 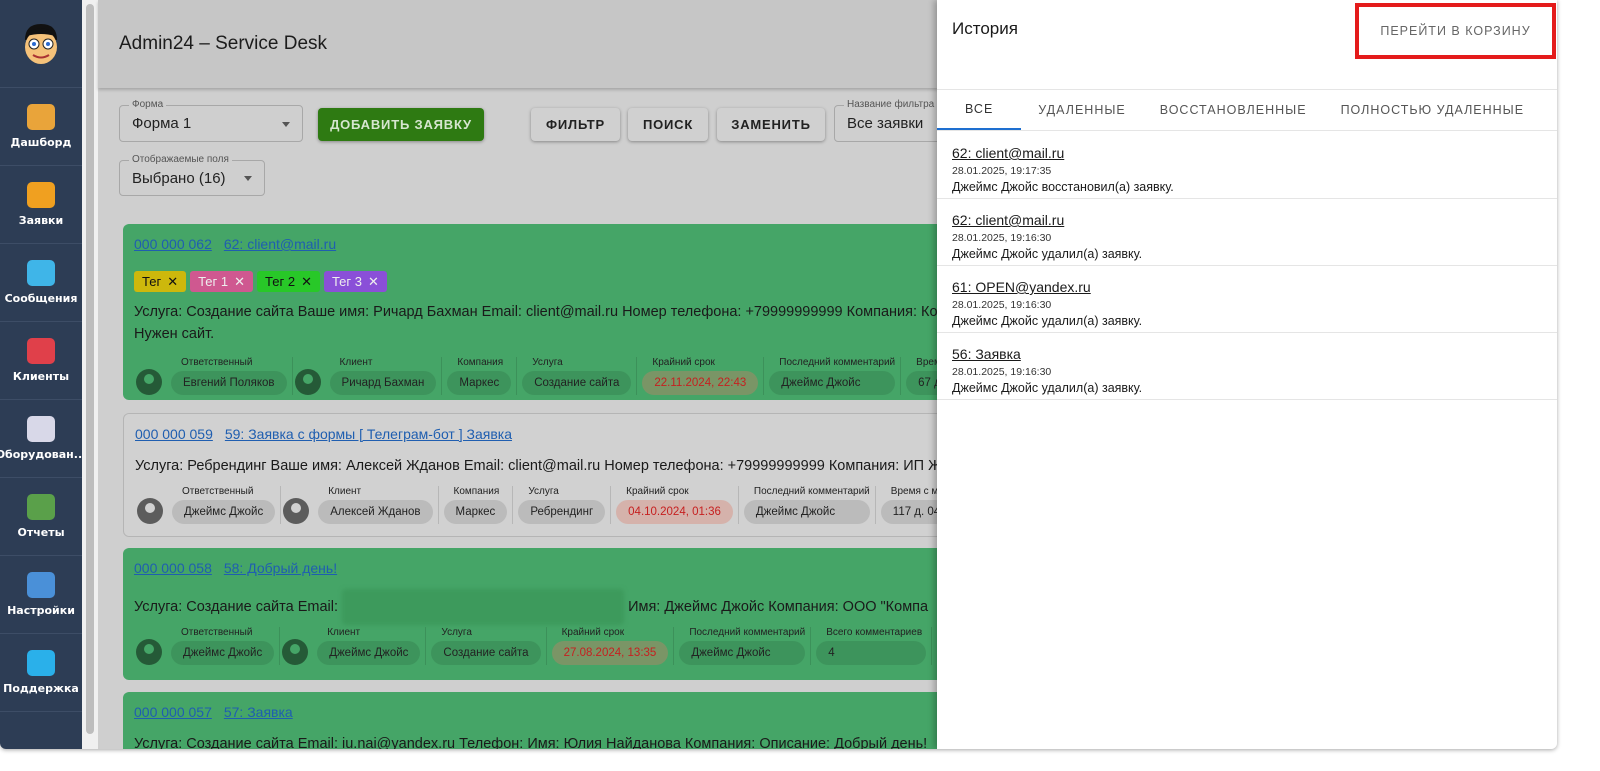 I want to click on tab-1: УДАЛЕННЫЕ, so click(x=1081, y=110).